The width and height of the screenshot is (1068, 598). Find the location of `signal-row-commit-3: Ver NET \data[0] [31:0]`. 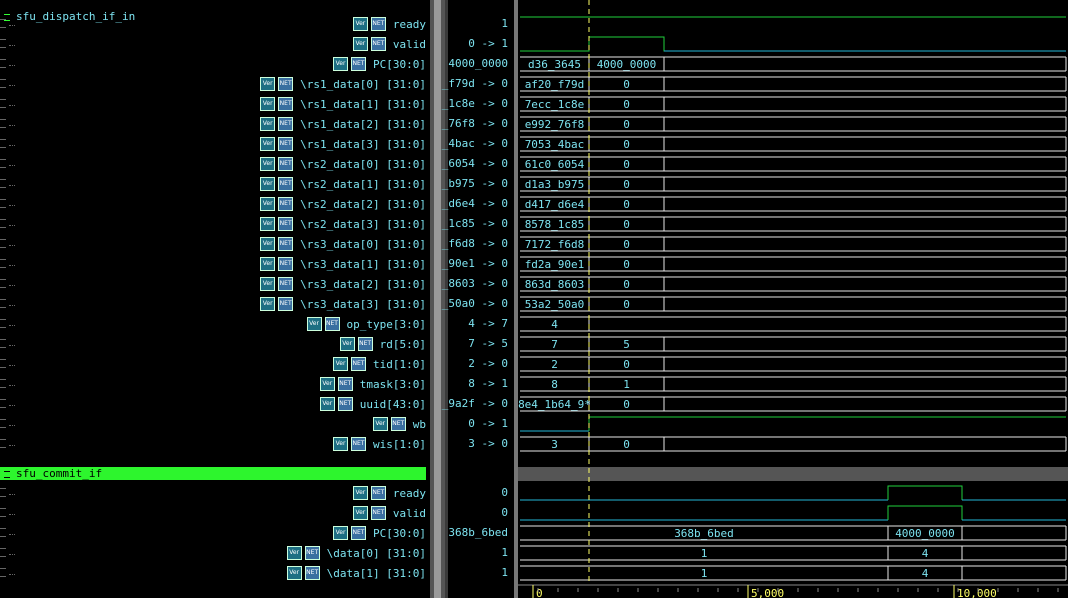

signal-row-commit-3: Ver NET \data[0] [31:0] is located at coordinates (356, 553).